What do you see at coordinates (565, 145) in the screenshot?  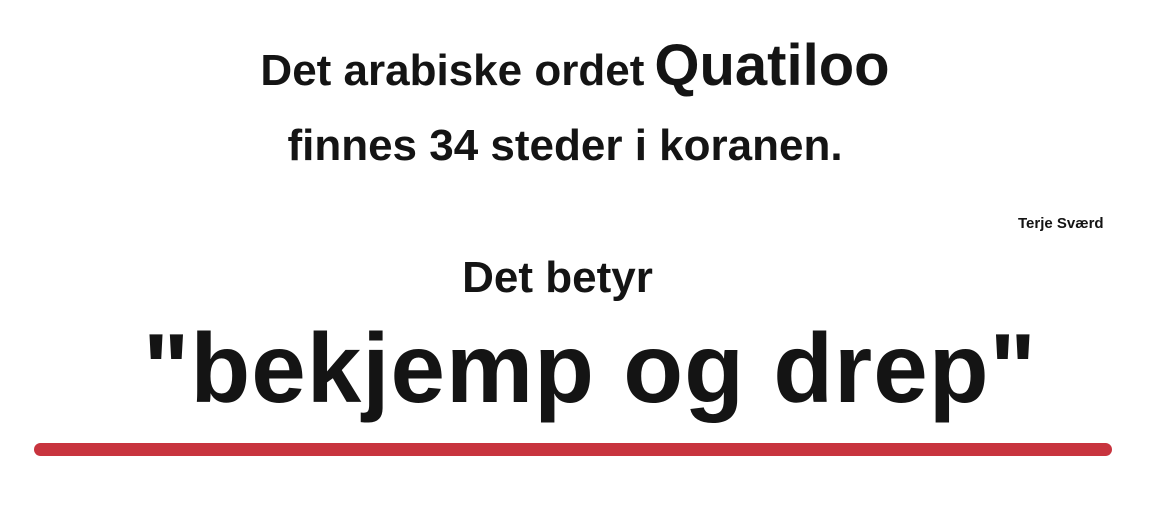 I see `headline-line-2: finnes 34 steder i koranen.` at bounding box center [565, 145].